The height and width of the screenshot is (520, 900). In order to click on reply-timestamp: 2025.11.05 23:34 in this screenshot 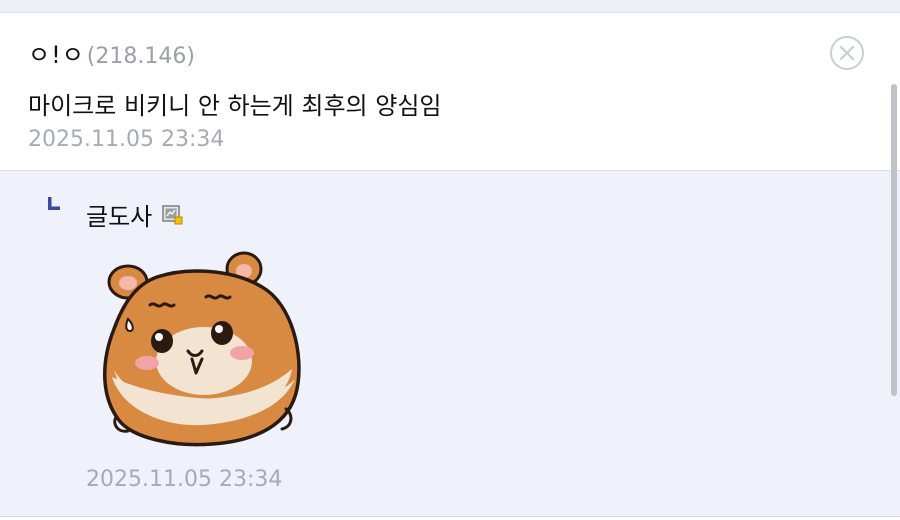, I will do `click(184, 479)`.